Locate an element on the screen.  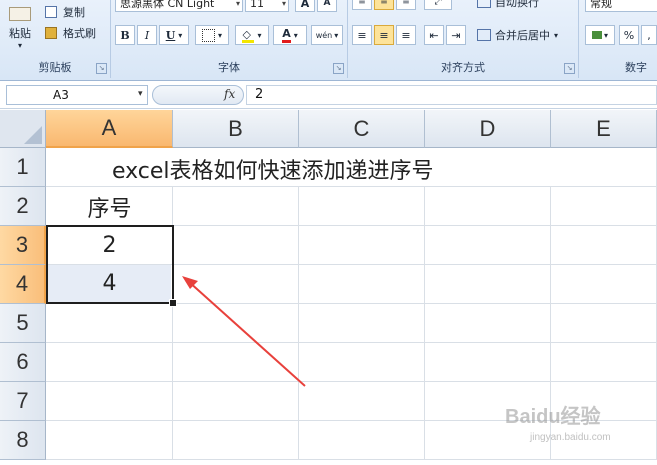
merge-center-icon is located at coordinates (484, 35).